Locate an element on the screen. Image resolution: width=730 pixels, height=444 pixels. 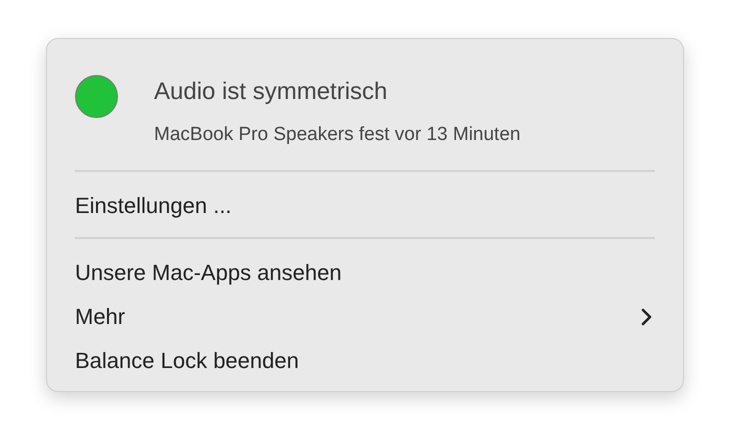
menu-item: Mehr is located at coordinates (365, 317).